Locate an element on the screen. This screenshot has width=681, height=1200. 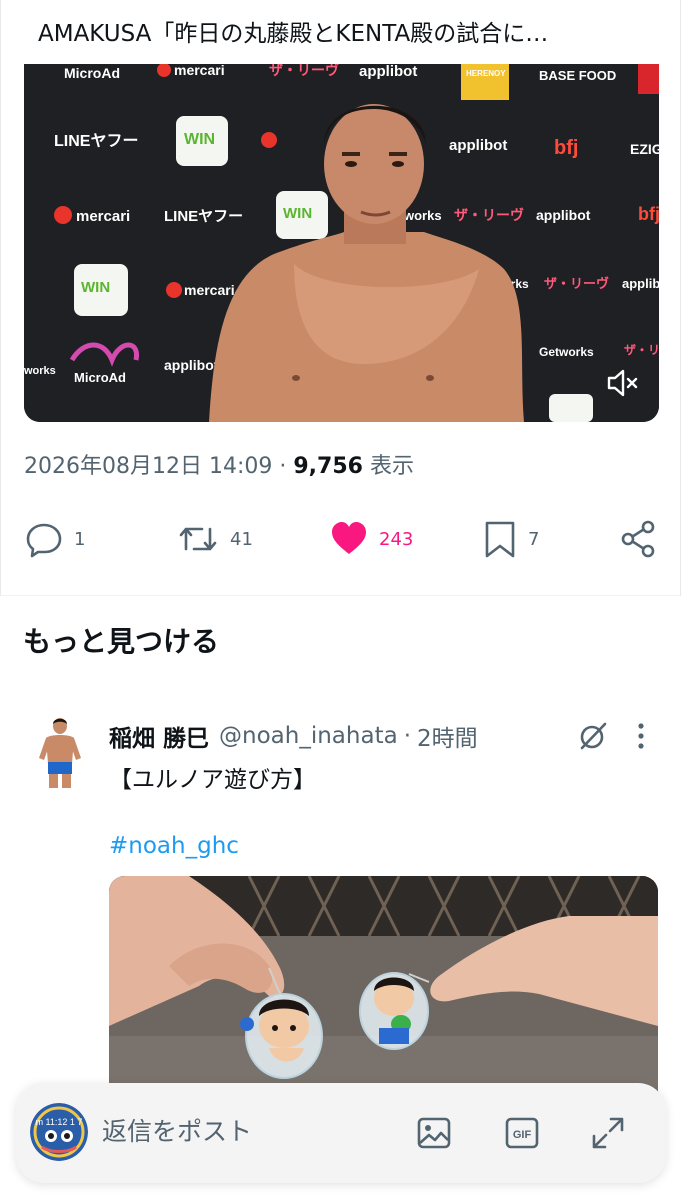
gif-icon: GIF is located at coordinates (522, 1133).